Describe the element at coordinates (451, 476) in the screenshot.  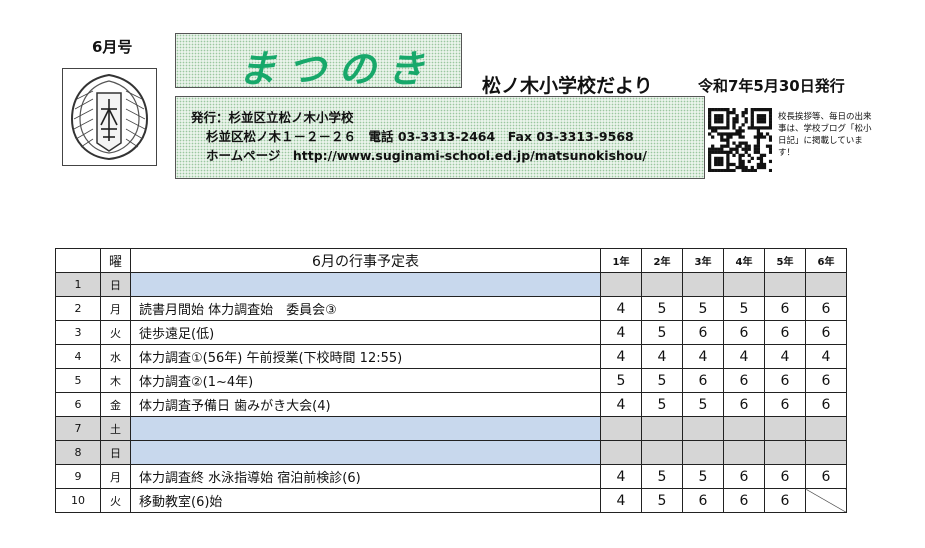
I see `table-row: 9 月体力調査終 水泳指導始 宿泊前検診(6) 4 5 5 6 6 6` at that location.